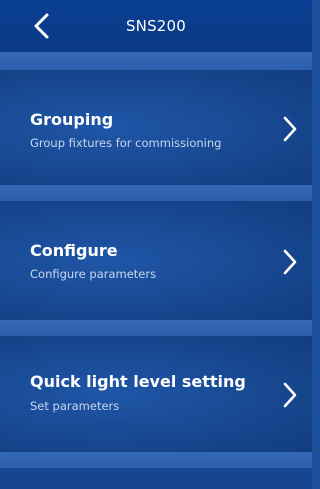 The image size is (320, 489). I want to click on back-button, so click(42, 26).